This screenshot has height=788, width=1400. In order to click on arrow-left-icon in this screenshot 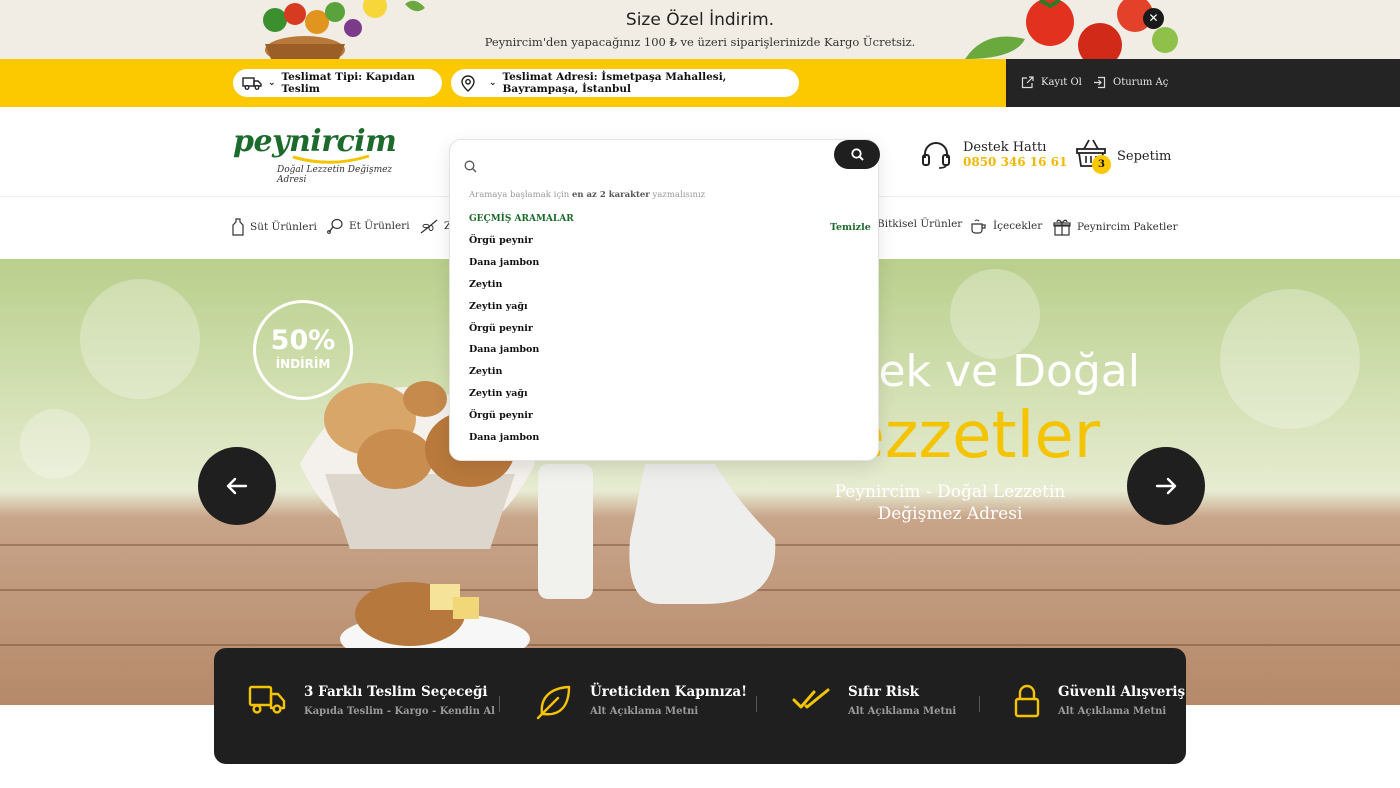, I will do `click(237, 486)`.